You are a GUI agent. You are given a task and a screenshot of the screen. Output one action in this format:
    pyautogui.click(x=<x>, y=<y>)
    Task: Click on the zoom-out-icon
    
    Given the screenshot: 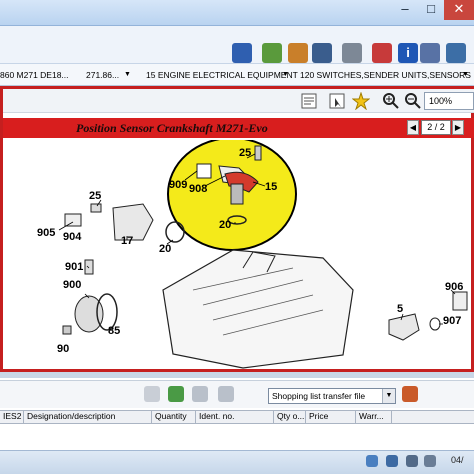 What is the action you would take?
    pyautogui.click(x=413, y=101)
    